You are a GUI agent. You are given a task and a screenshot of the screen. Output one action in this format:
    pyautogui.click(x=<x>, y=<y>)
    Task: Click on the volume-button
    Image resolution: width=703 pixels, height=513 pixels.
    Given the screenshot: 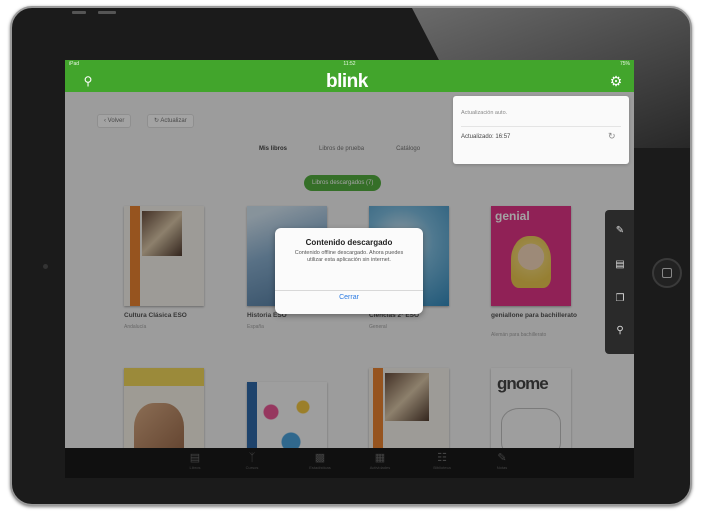 What is the action you would take?
    pyautogui.click(x=79, y=12)
    